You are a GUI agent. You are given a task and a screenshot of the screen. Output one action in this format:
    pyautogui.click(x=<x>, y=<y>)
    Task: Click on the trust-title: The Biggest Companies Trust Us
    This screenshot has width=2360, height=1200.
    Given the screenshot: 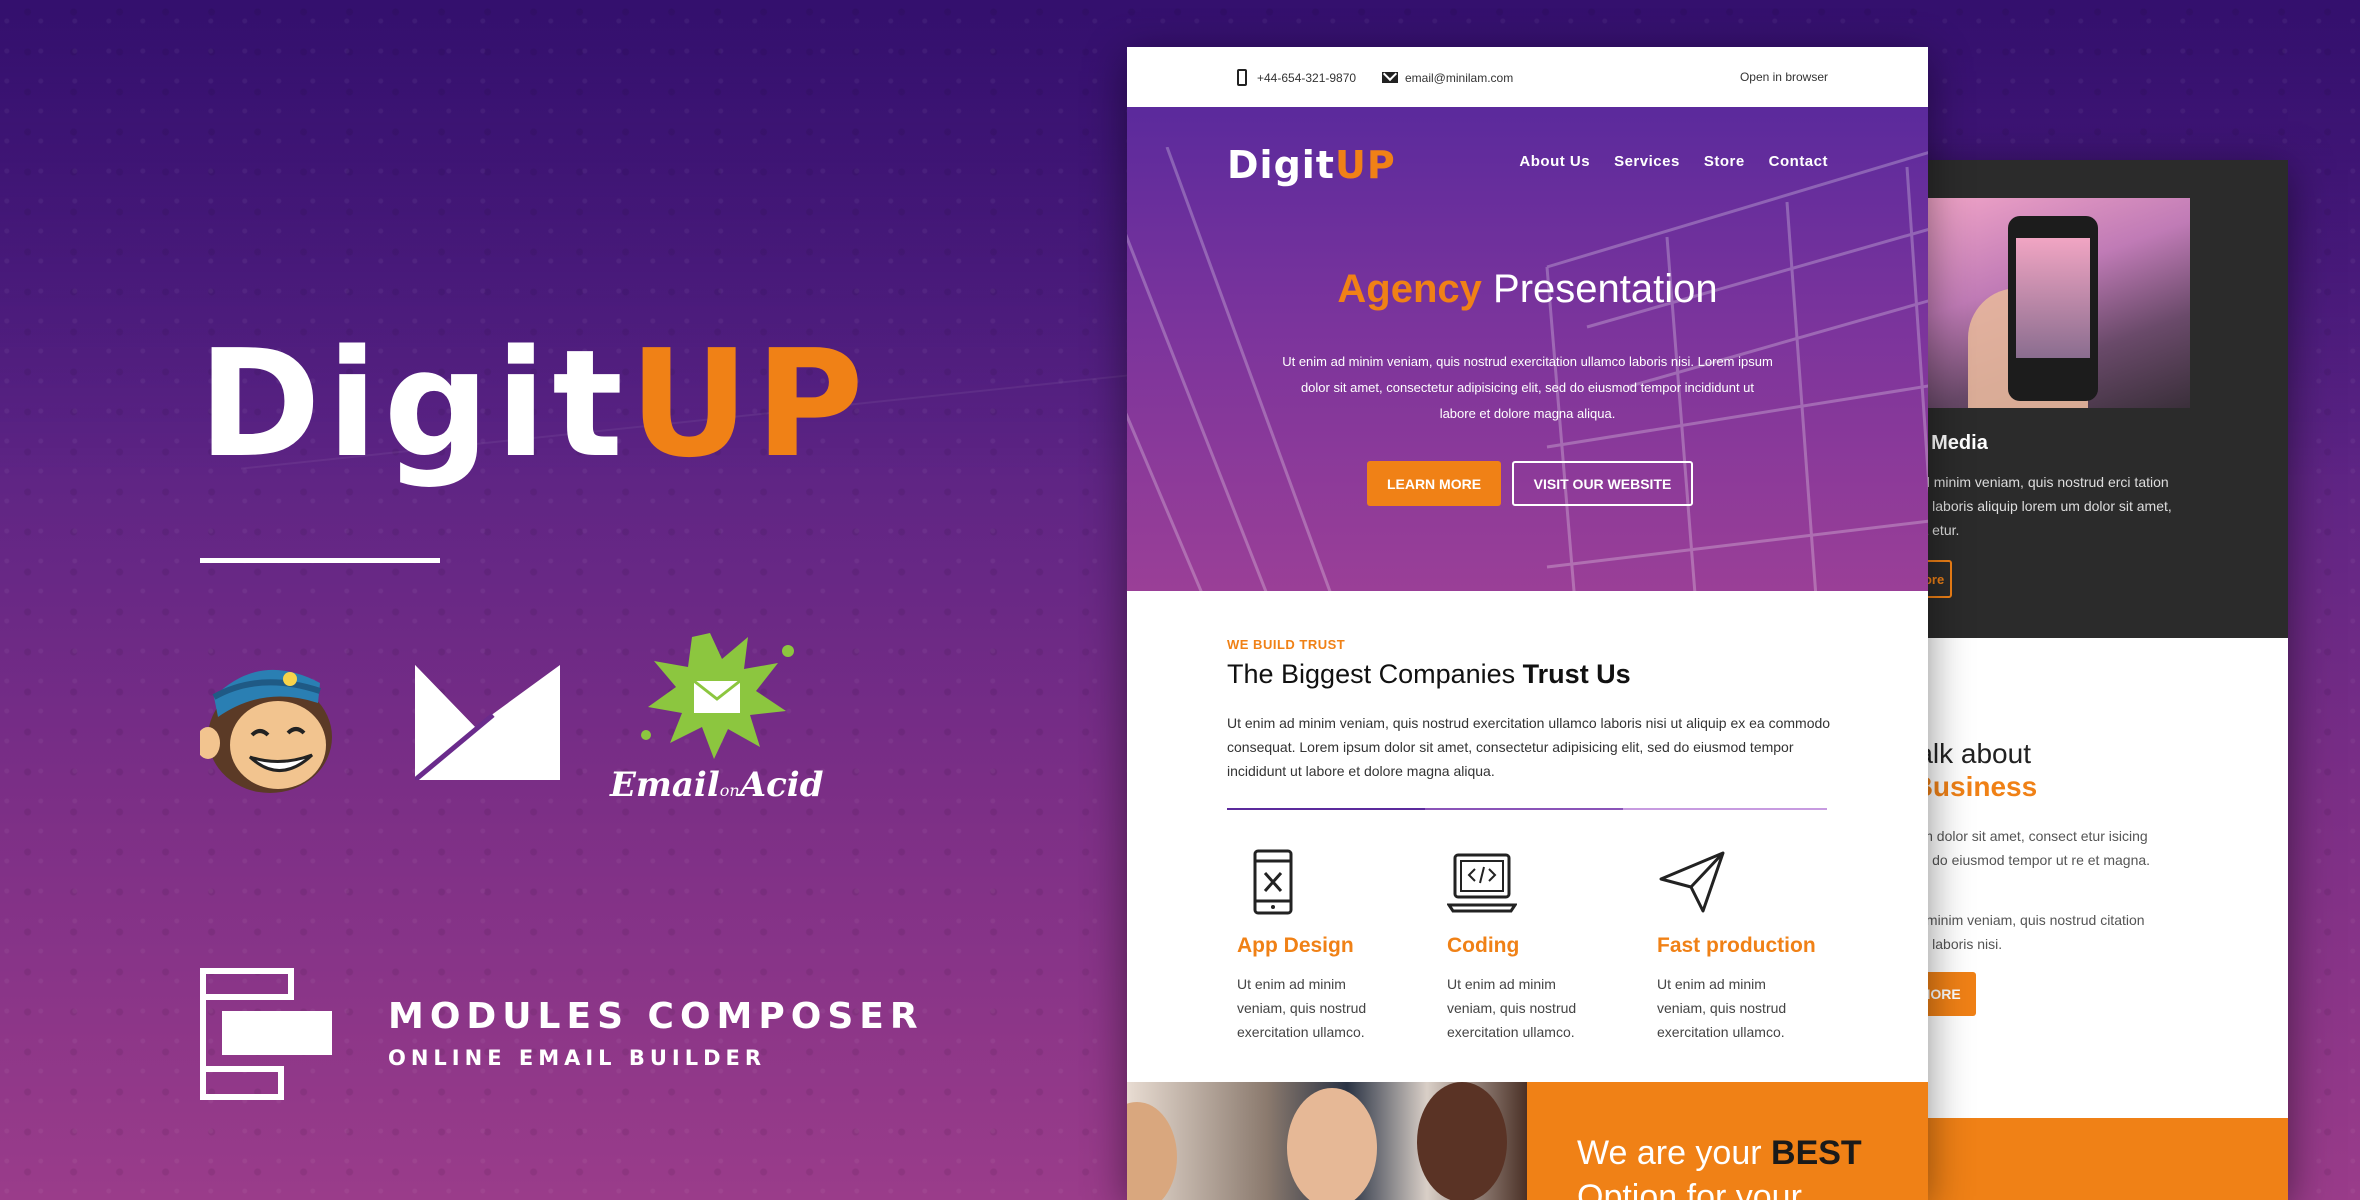 What is the action you would take?
    pyautogui.click(x=1429, y=674)
    